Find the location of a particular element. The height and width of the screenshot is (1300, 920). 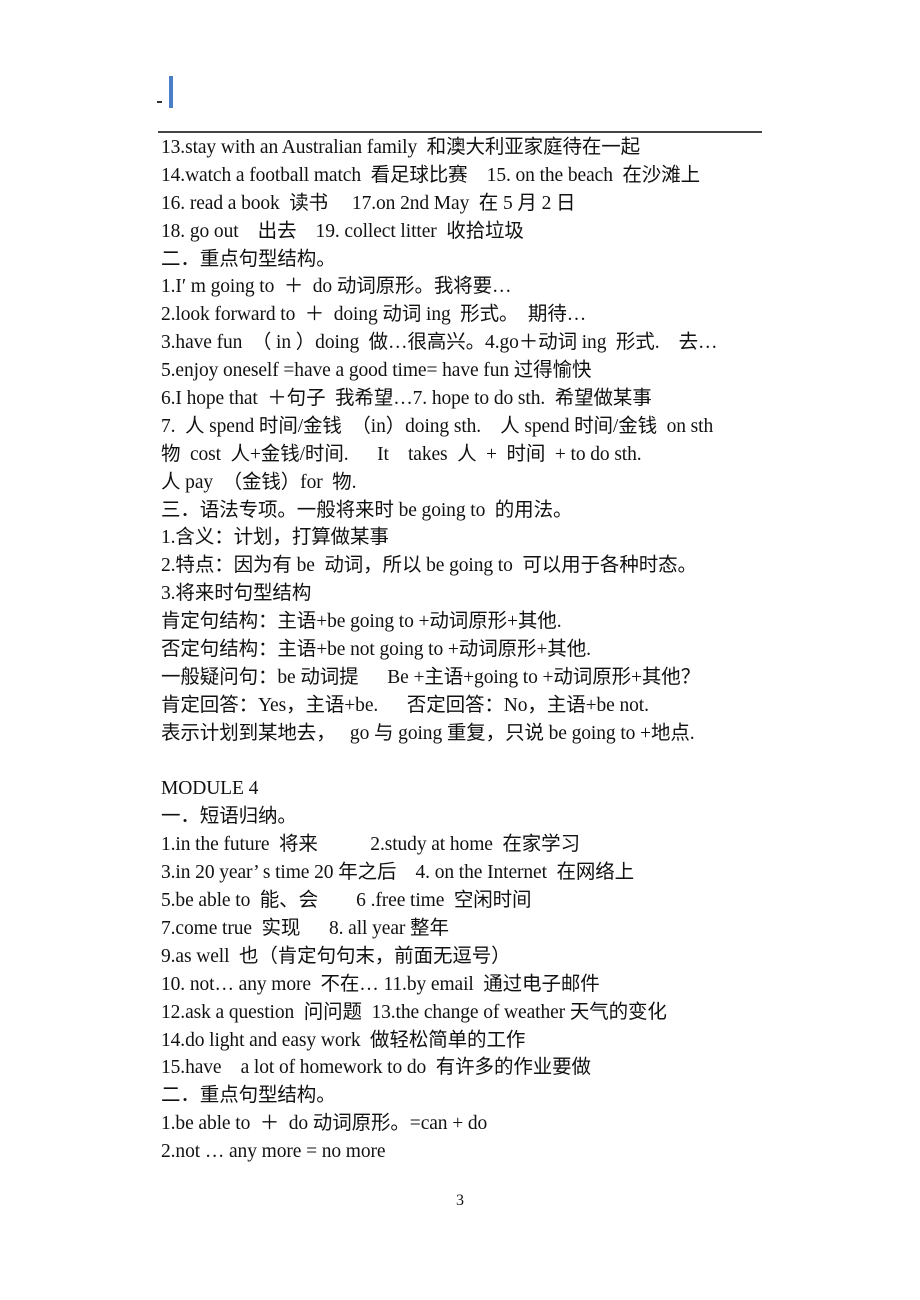

section-heading: 一．短语归纳。 is located at coordinates (229, 817).